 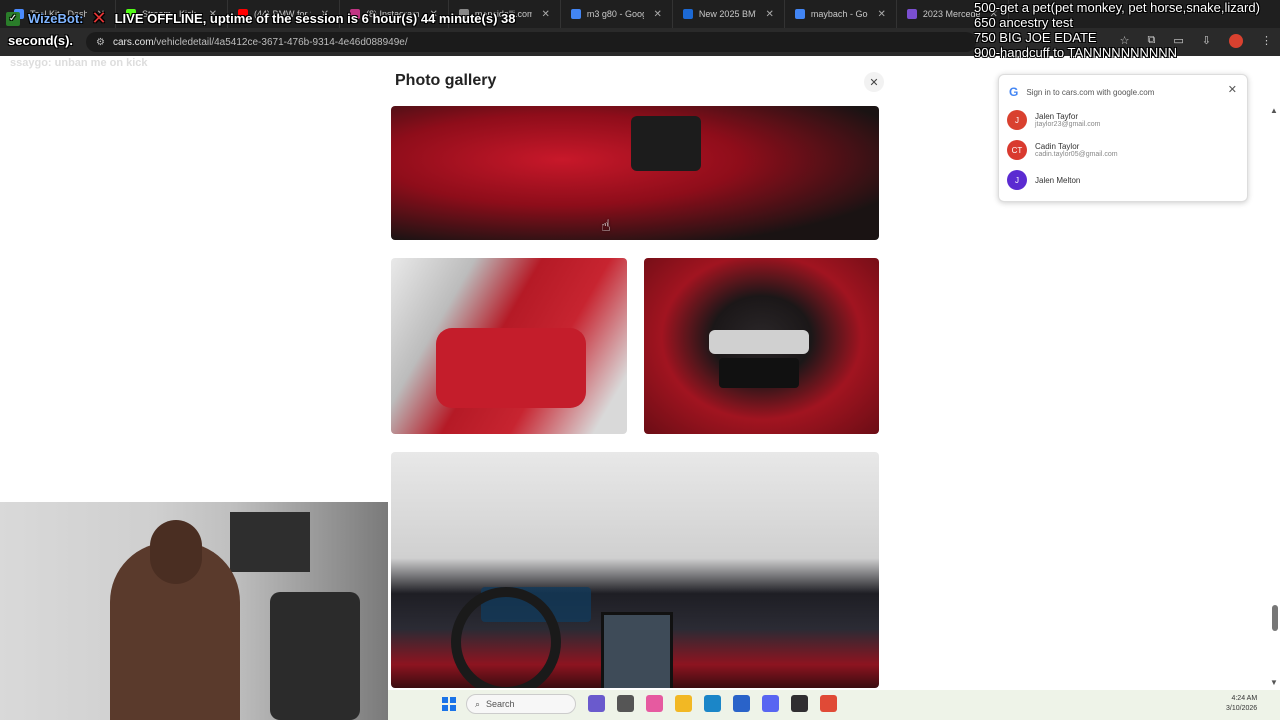 I want to click on goal-line: 750 BIG JOE EDATE, so click(x=1035, y=37).